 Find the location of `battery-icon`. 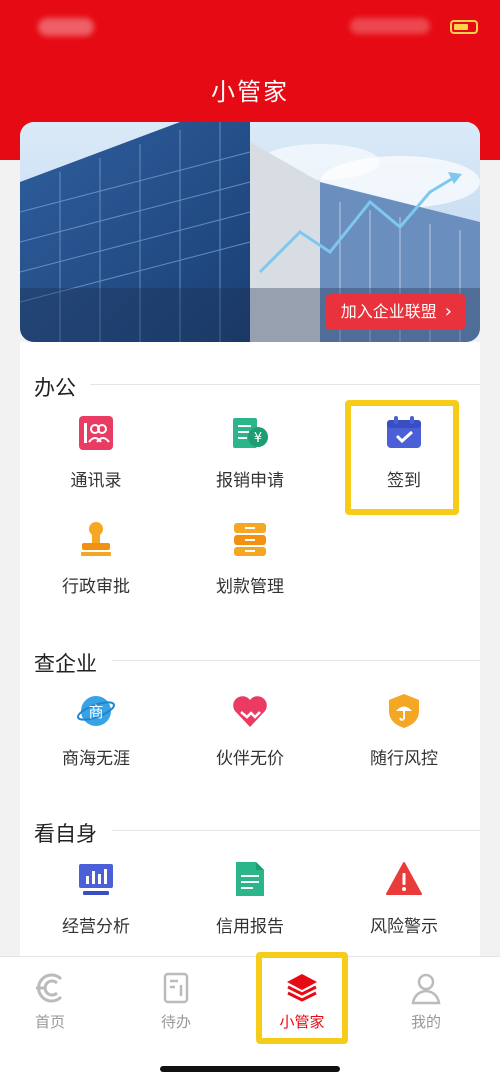

battery-icon is located at coordinates (464, 27).